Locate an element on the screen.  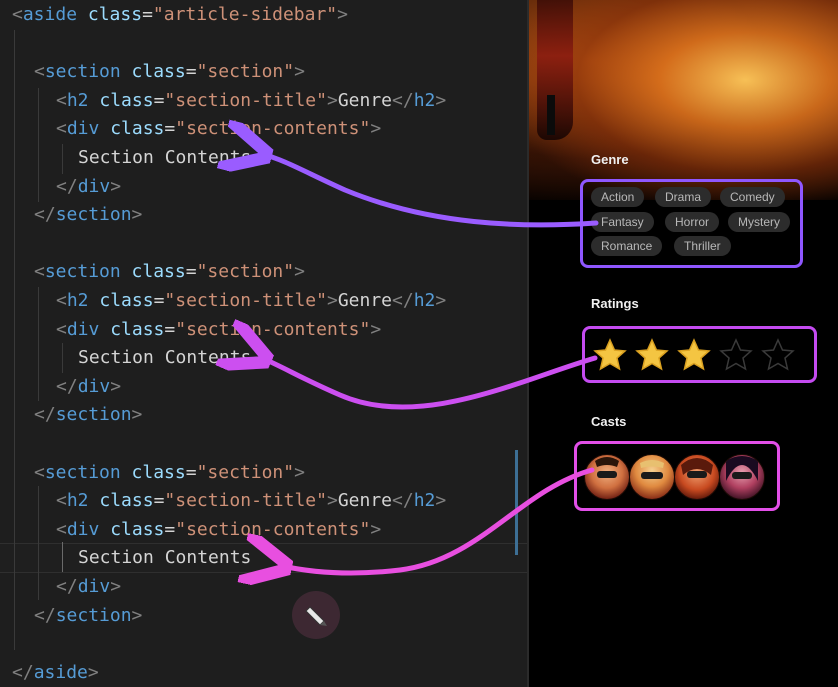
pencil-cursor-icon is located at coordinates (316, 615).